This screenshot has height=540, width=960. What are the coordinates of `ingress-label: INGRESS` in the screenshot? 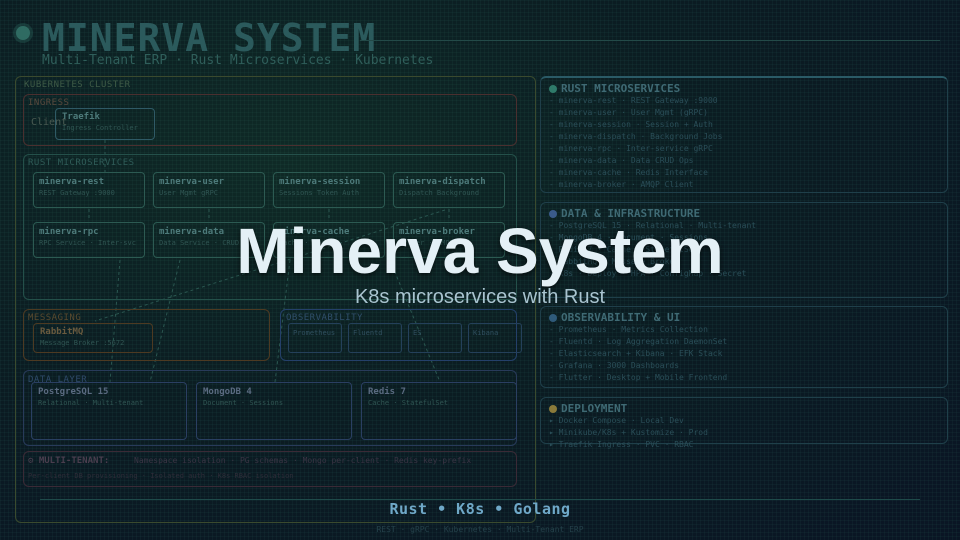 It's located at (49, 103).